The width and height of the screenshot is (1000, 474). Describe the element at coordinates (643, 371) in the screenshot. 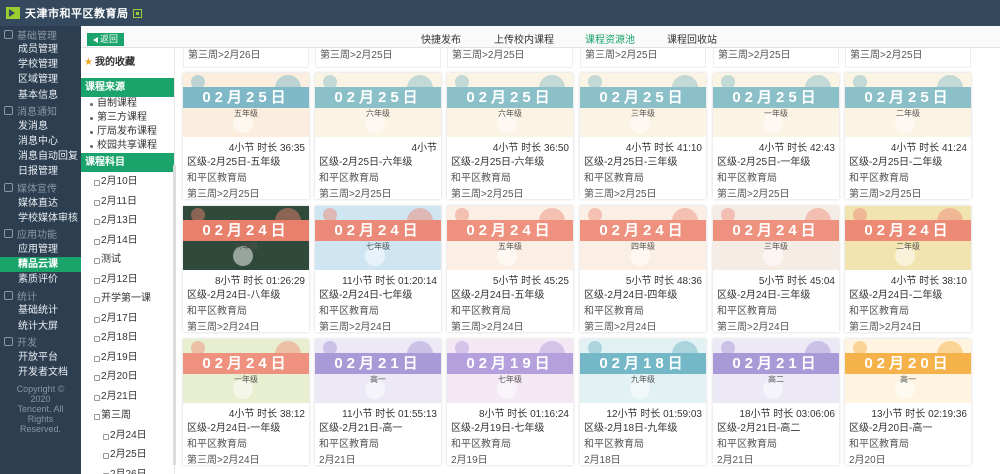

I see `course-thumbnail: 02月18日 九年级` at that location.